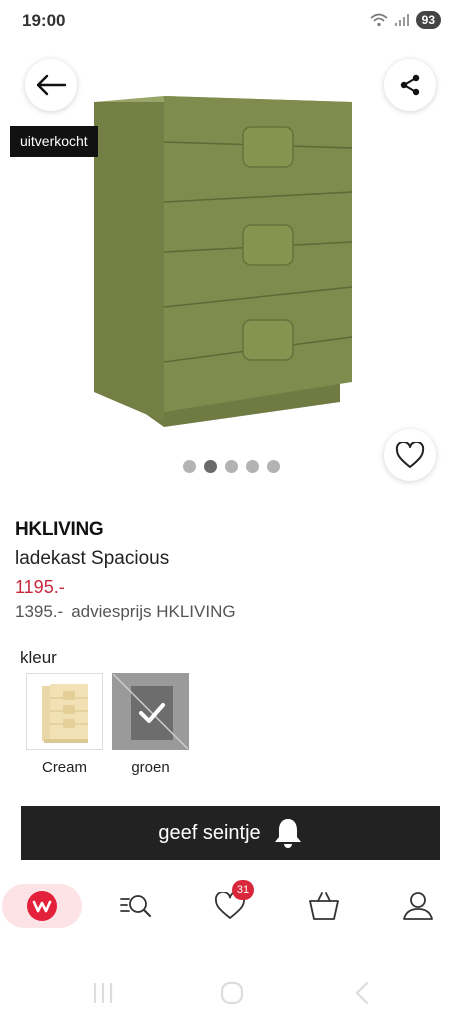 The image size is (461, 1024). I want to click on shopping-bag-icon, so click(324, 906).